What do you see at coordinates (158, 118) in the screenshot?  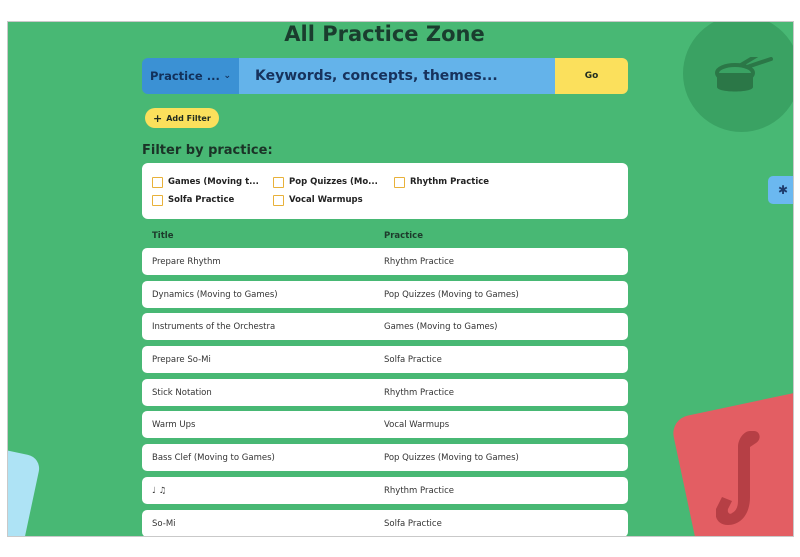 I see `plus-icon: +` at bounding box center [158, 118].